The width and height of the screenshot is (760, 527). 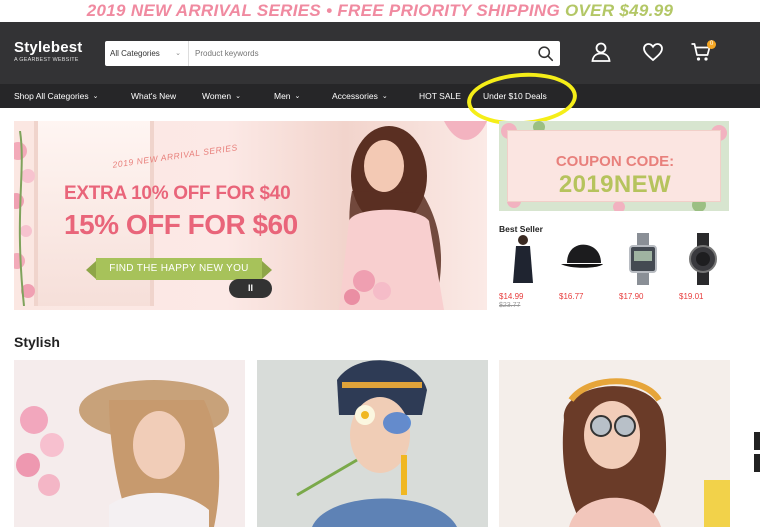 I want to click on coupon-panel: COUPON CODE: 2019NEW, so click(x=614, y=166).